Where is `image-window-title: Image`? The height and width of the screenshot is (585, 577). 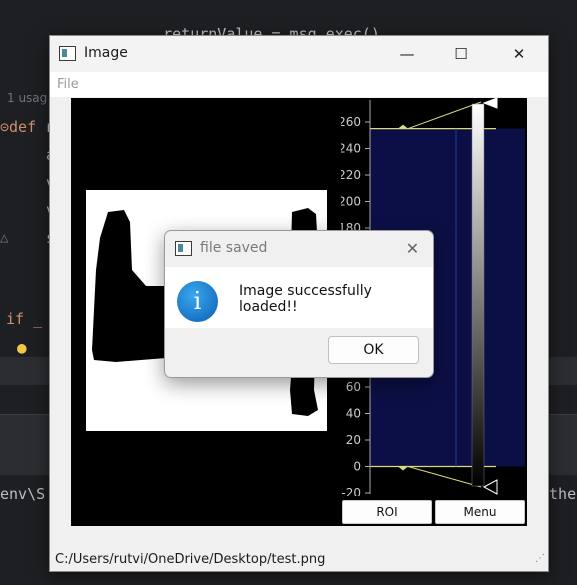 image-window-title: Image is located at coordinates (106, 53).